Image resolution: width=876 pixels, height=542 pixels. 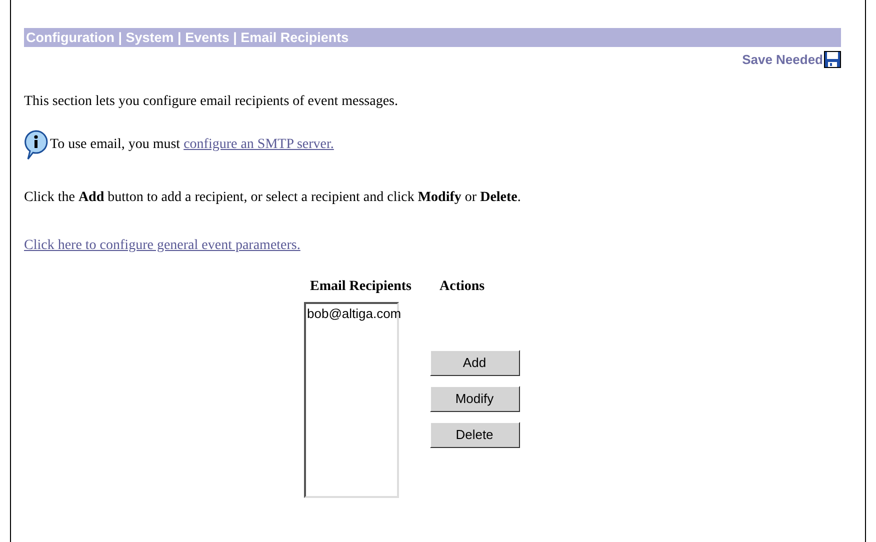 I want to click on info-icon, so click(x=36, y=145).